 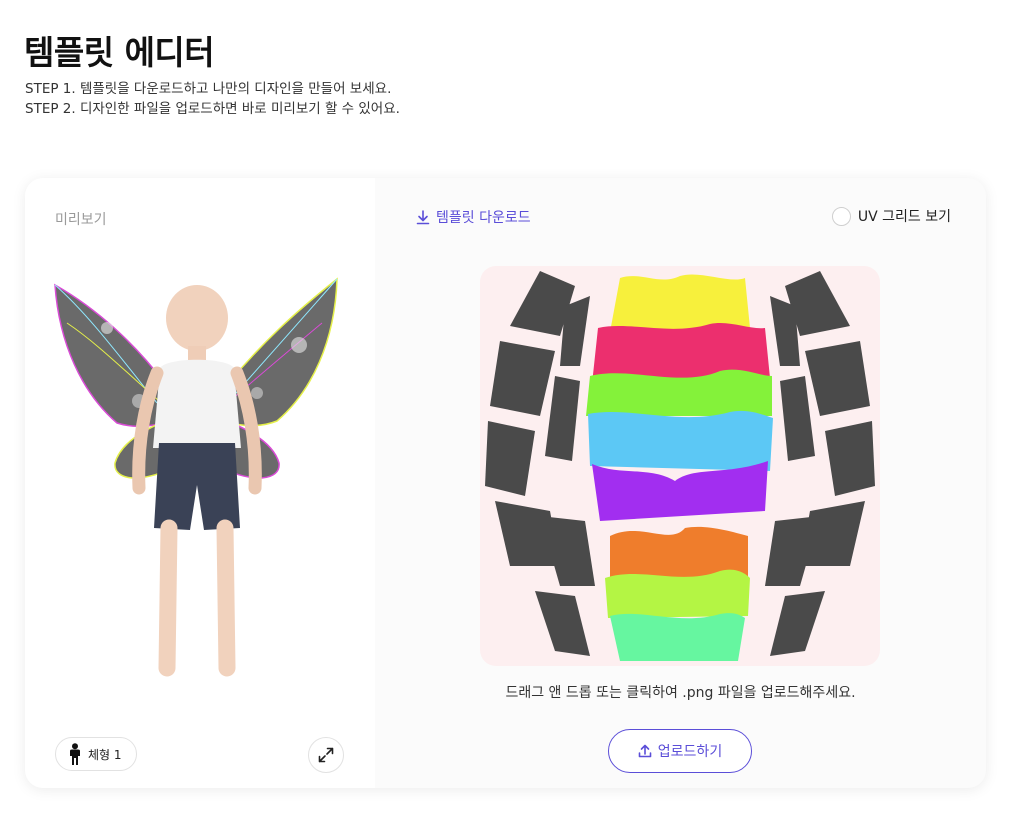 I want to click on expand-button, so click(x=326, y=755).